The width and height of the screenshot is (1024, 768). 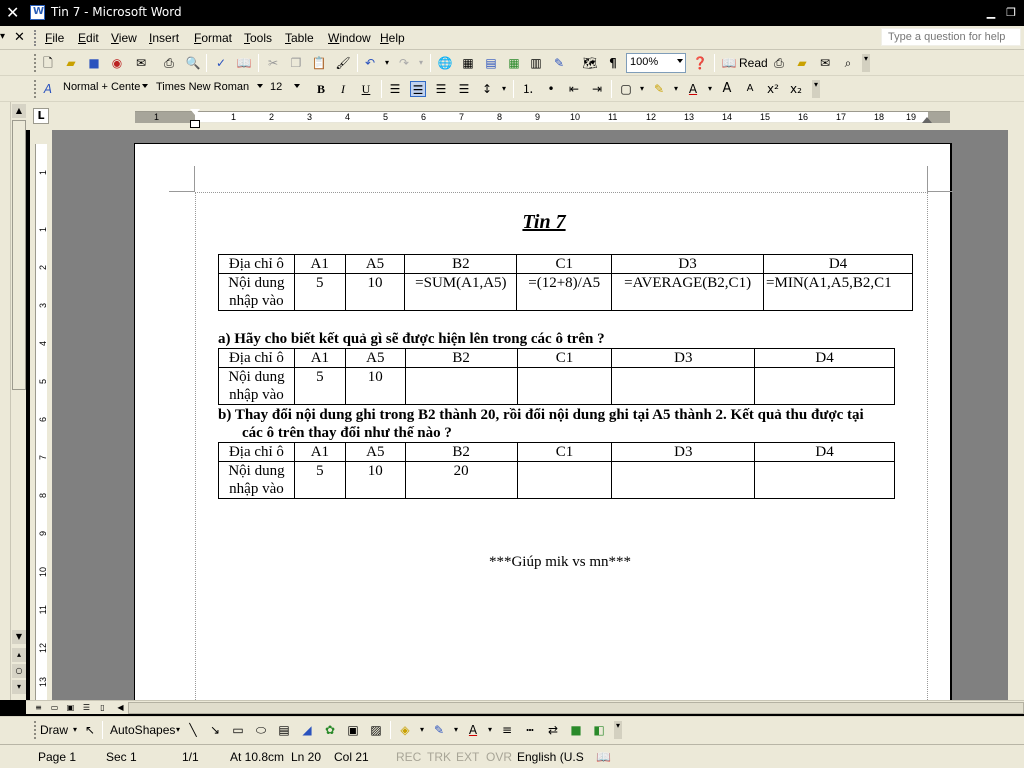 What do you see at coordinates (576, 708) in the screenshot?
I see `hscroll-thumb` at bounding box center [576, 708].